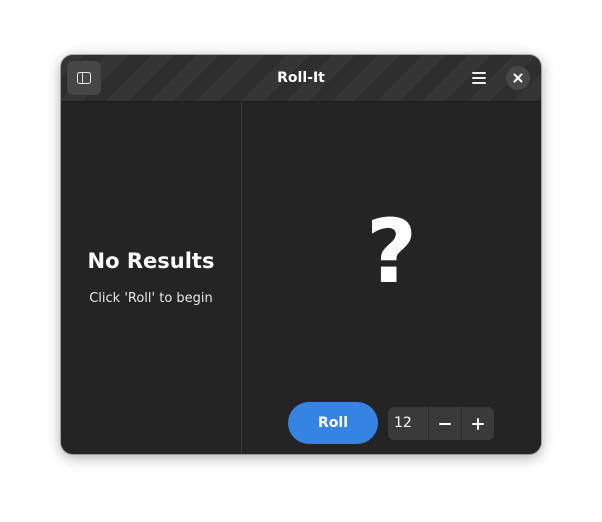 The height and width of the screenshot is (522, 602). Describe the element at coordinates (151, 298) in the screenshot. I see `empty-state-subtitle: Click 'Roll' to begin` at that location.